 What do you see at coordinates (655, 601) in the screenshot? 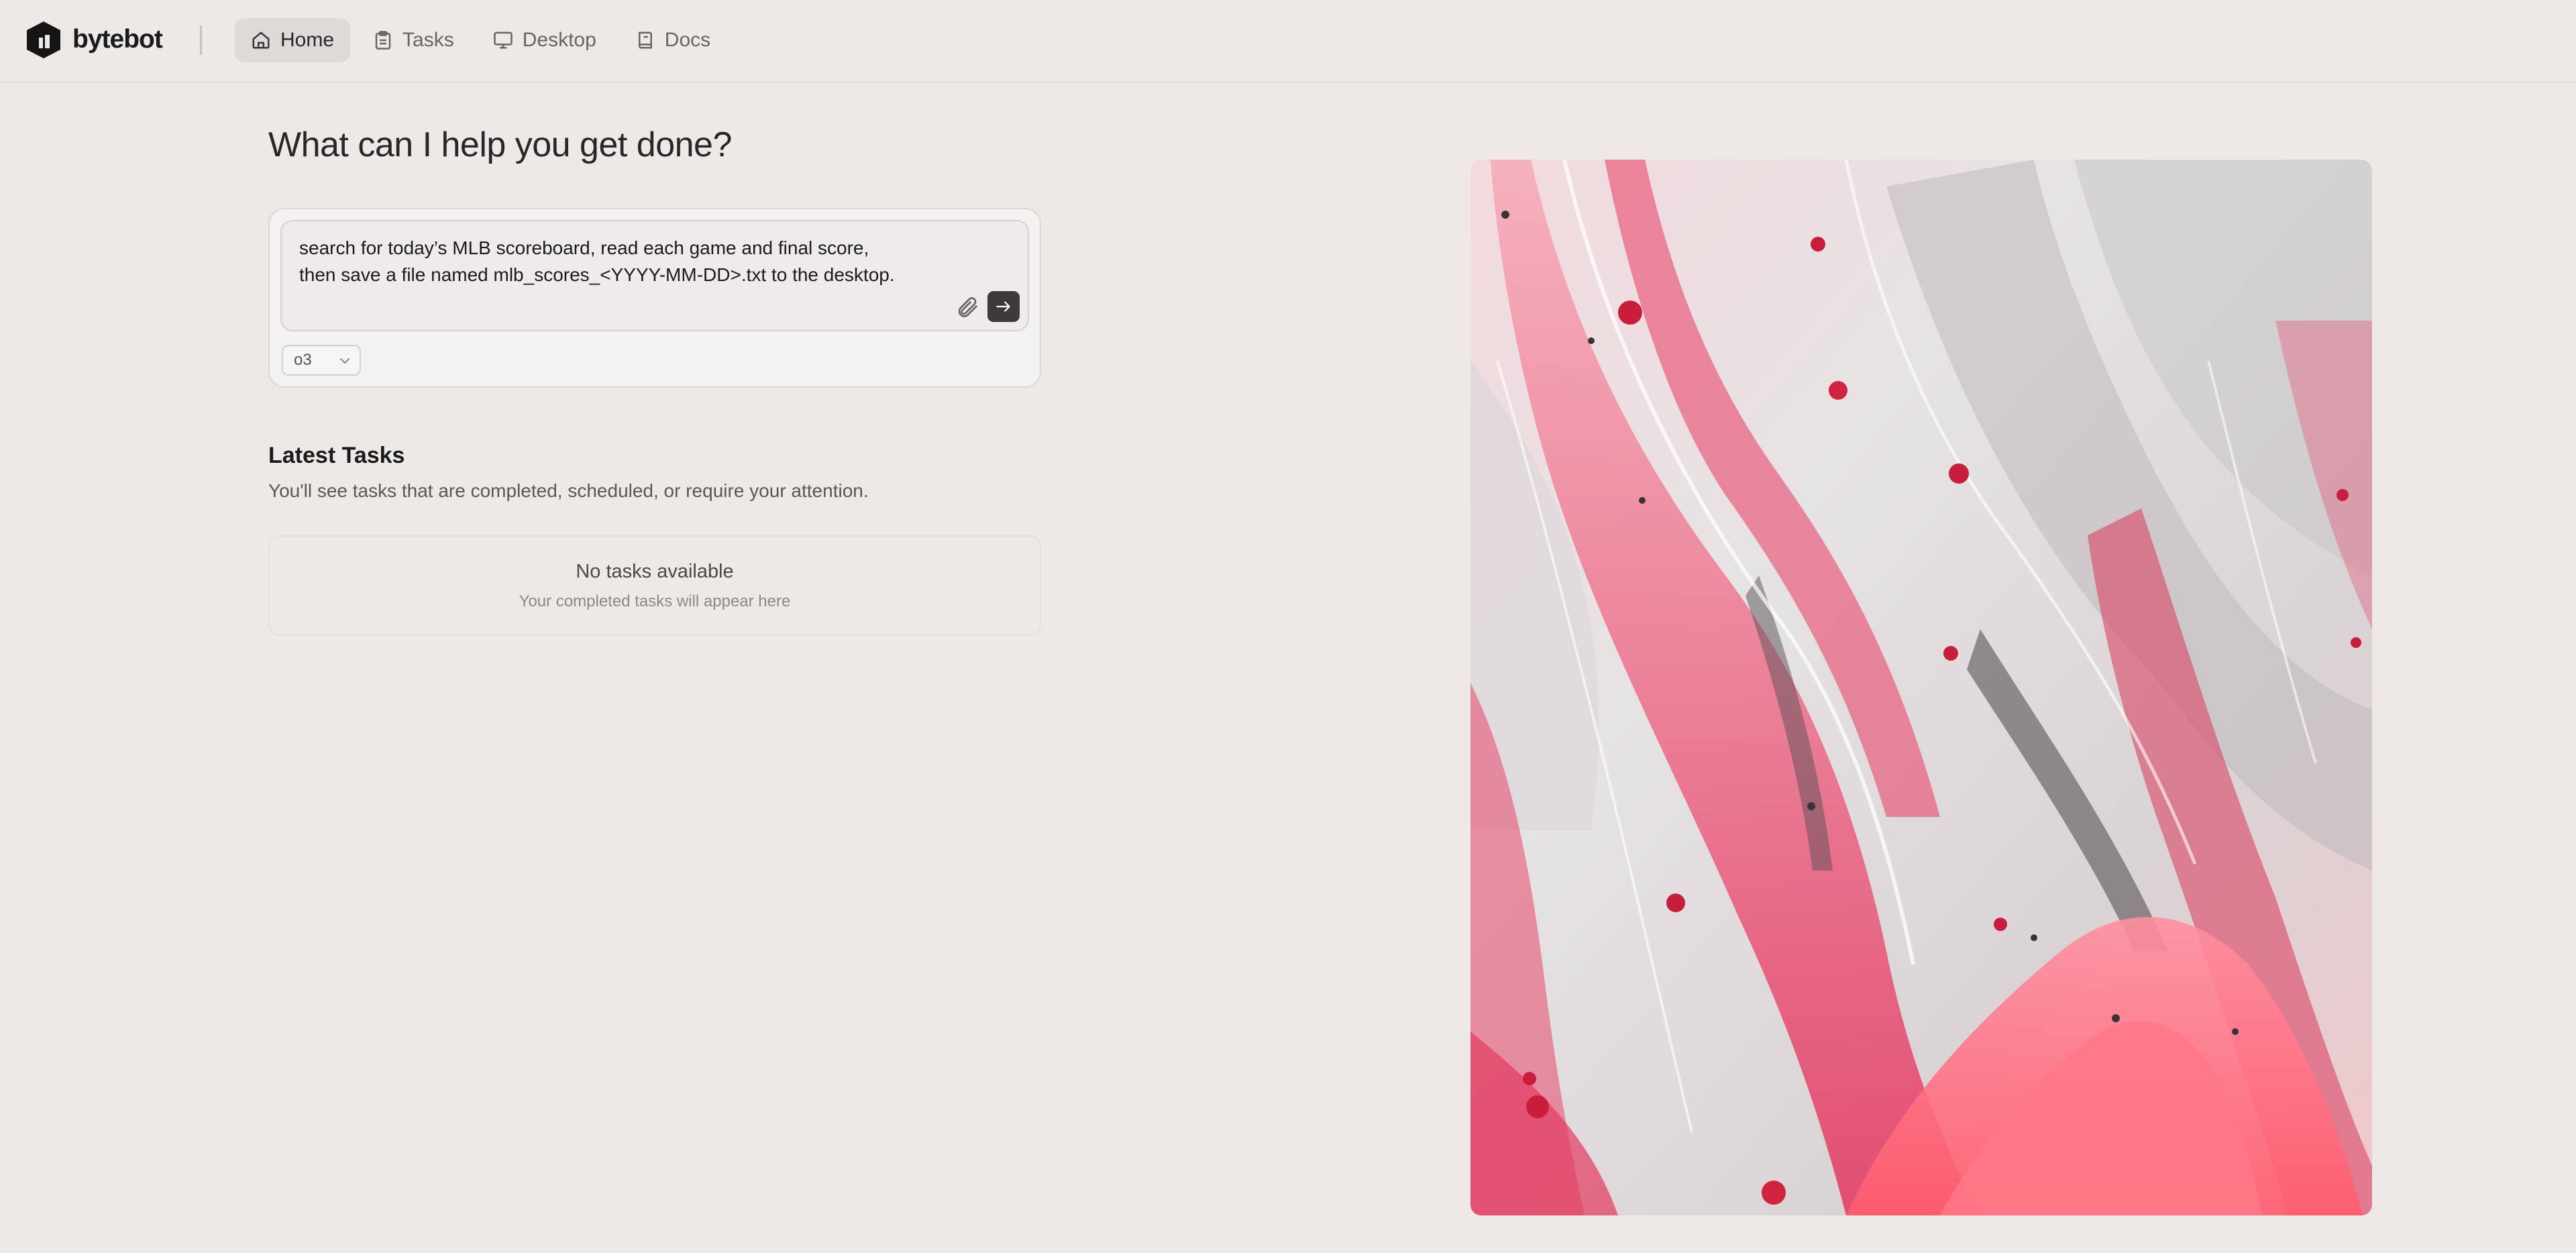
I see `empty-state-subtitle: Your completed tasks will appear here` at bounding box center [655, 601].